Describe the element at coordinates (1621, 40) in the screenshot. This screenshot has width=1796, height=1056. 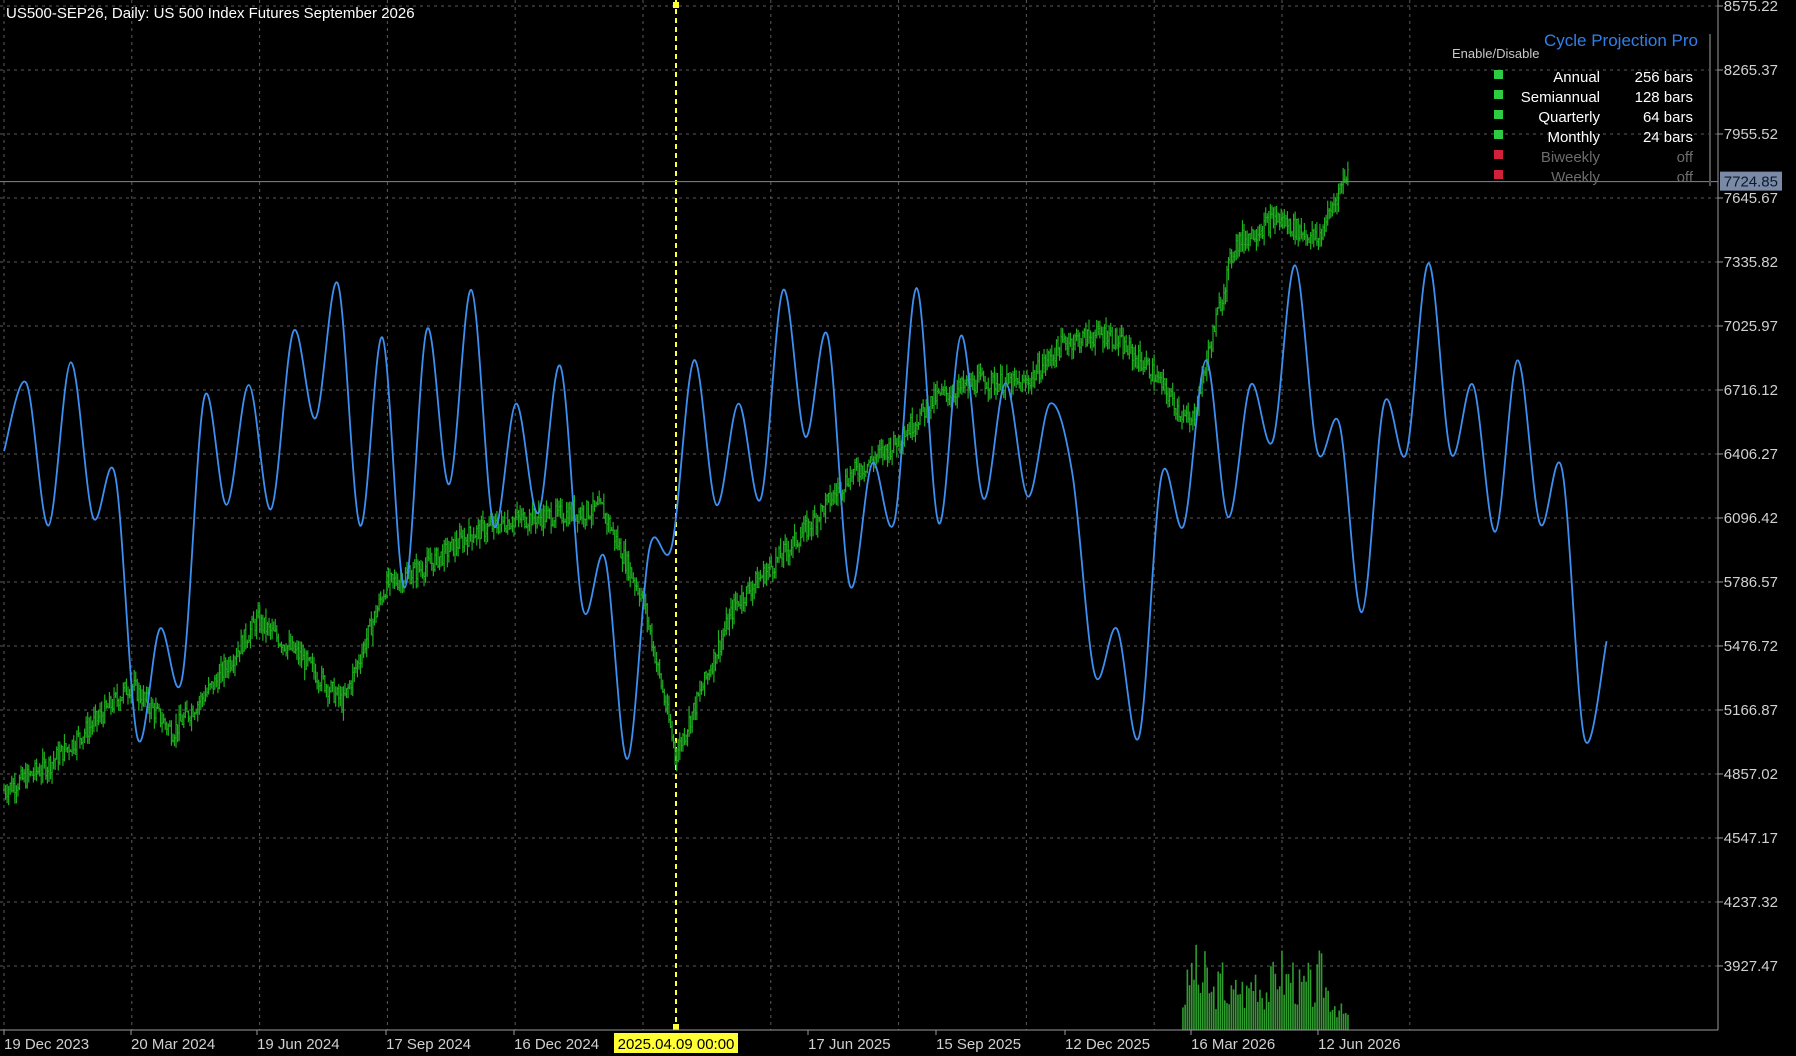
I see `panel-title: Cycle Projection Pro` at that location.